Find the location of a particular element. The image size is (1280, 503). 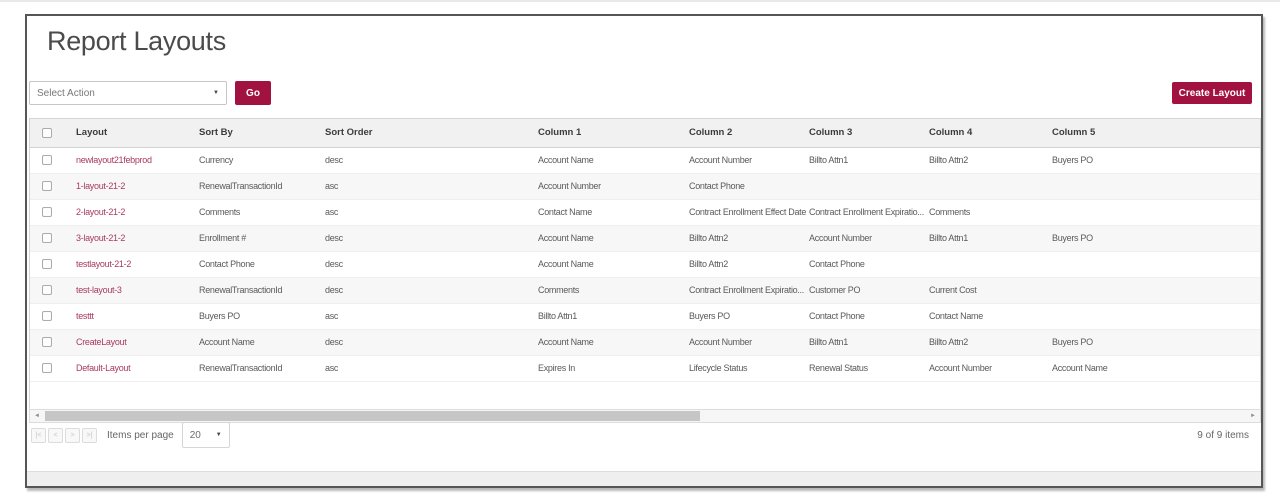

column-header-column-5: Column 5 is located at coordinates (1149, 133).